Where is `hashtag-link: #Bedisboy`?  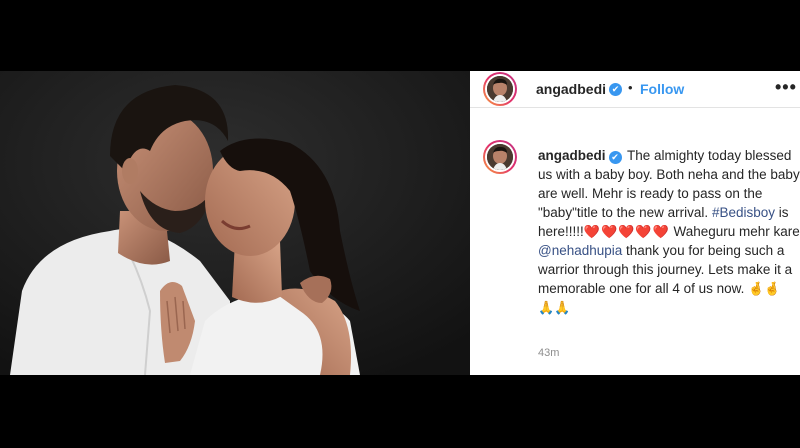 hashtag-link: #Bedisboy is located at coordinates (743, 212).